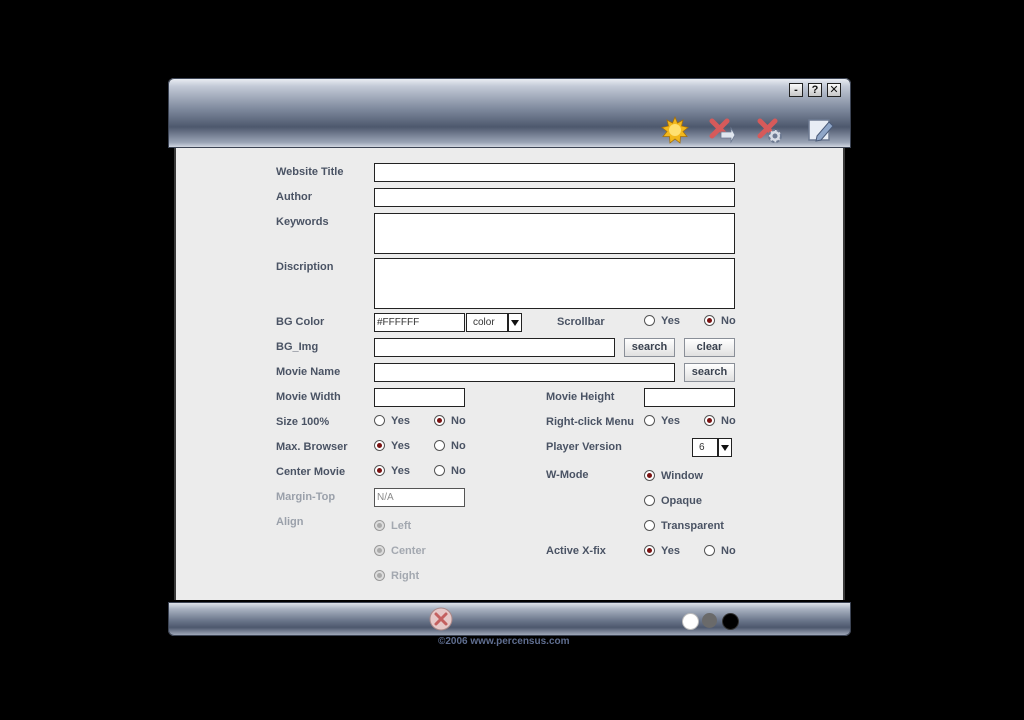 The image size is (1024, 720). Describe the element at coordinates (689, 397) in the screenshot. I see `movie-height-input` at that location.